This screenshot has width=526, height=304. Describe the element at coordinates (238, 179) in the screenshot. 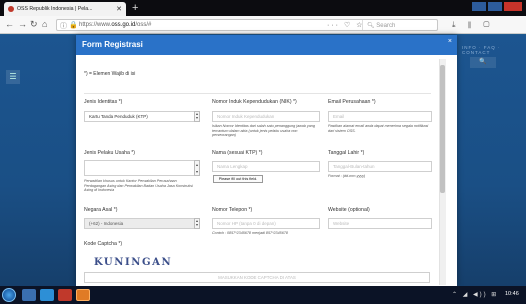

I see `validation-tooltip: Please fill out this field.` at that location.